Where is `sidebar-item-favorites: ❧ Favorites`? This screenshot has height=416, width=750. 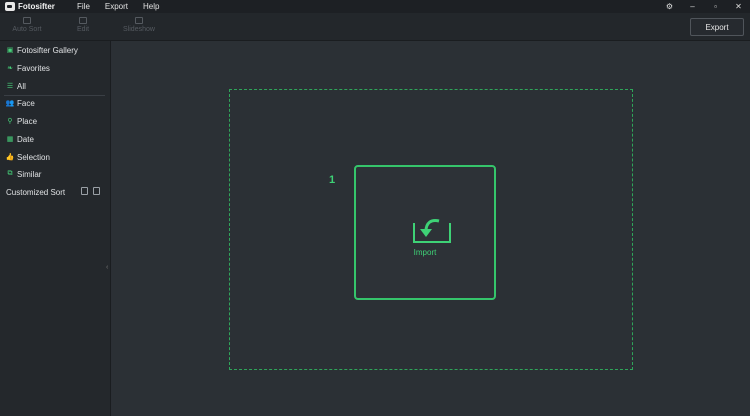 sidebar-item-favorites: ❧ Favorites is located at coordinates (28, 68).